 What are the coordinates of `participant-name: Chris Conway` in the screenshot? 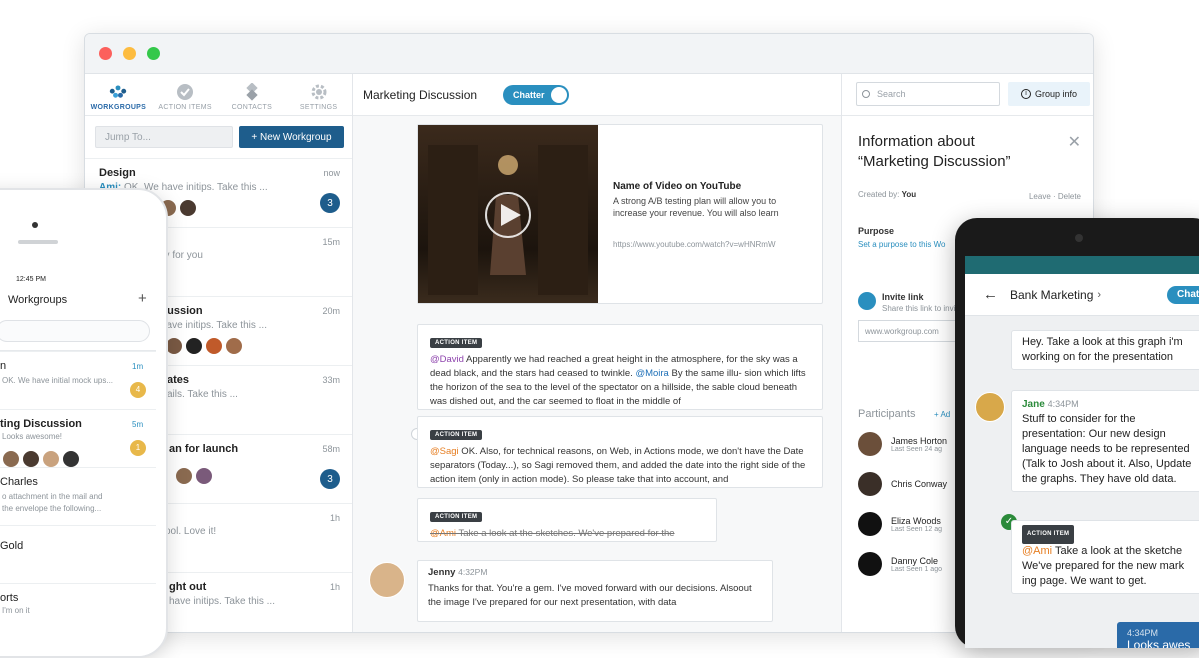 It's located at (919, 484).